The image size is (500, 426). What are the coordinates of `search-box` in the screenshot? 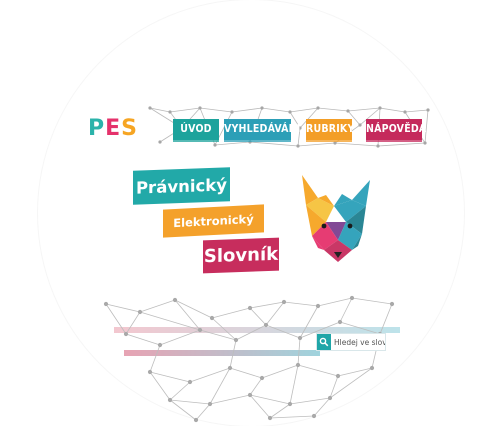 It's located at (351, 342).